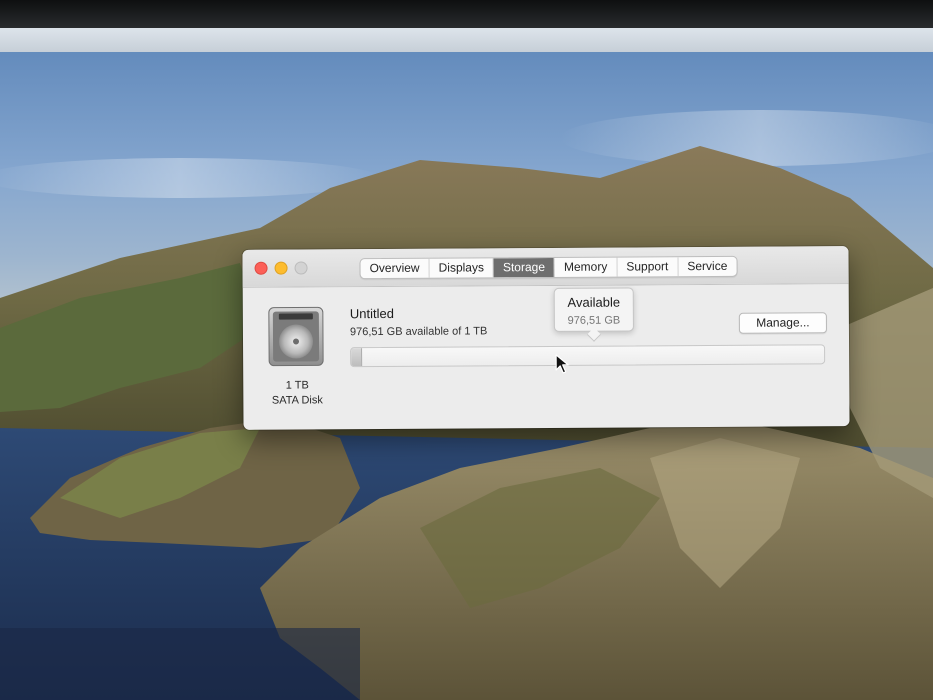 This screenshot has width=933, height=700. I want to click on zoom-icon, so click(301, 268).